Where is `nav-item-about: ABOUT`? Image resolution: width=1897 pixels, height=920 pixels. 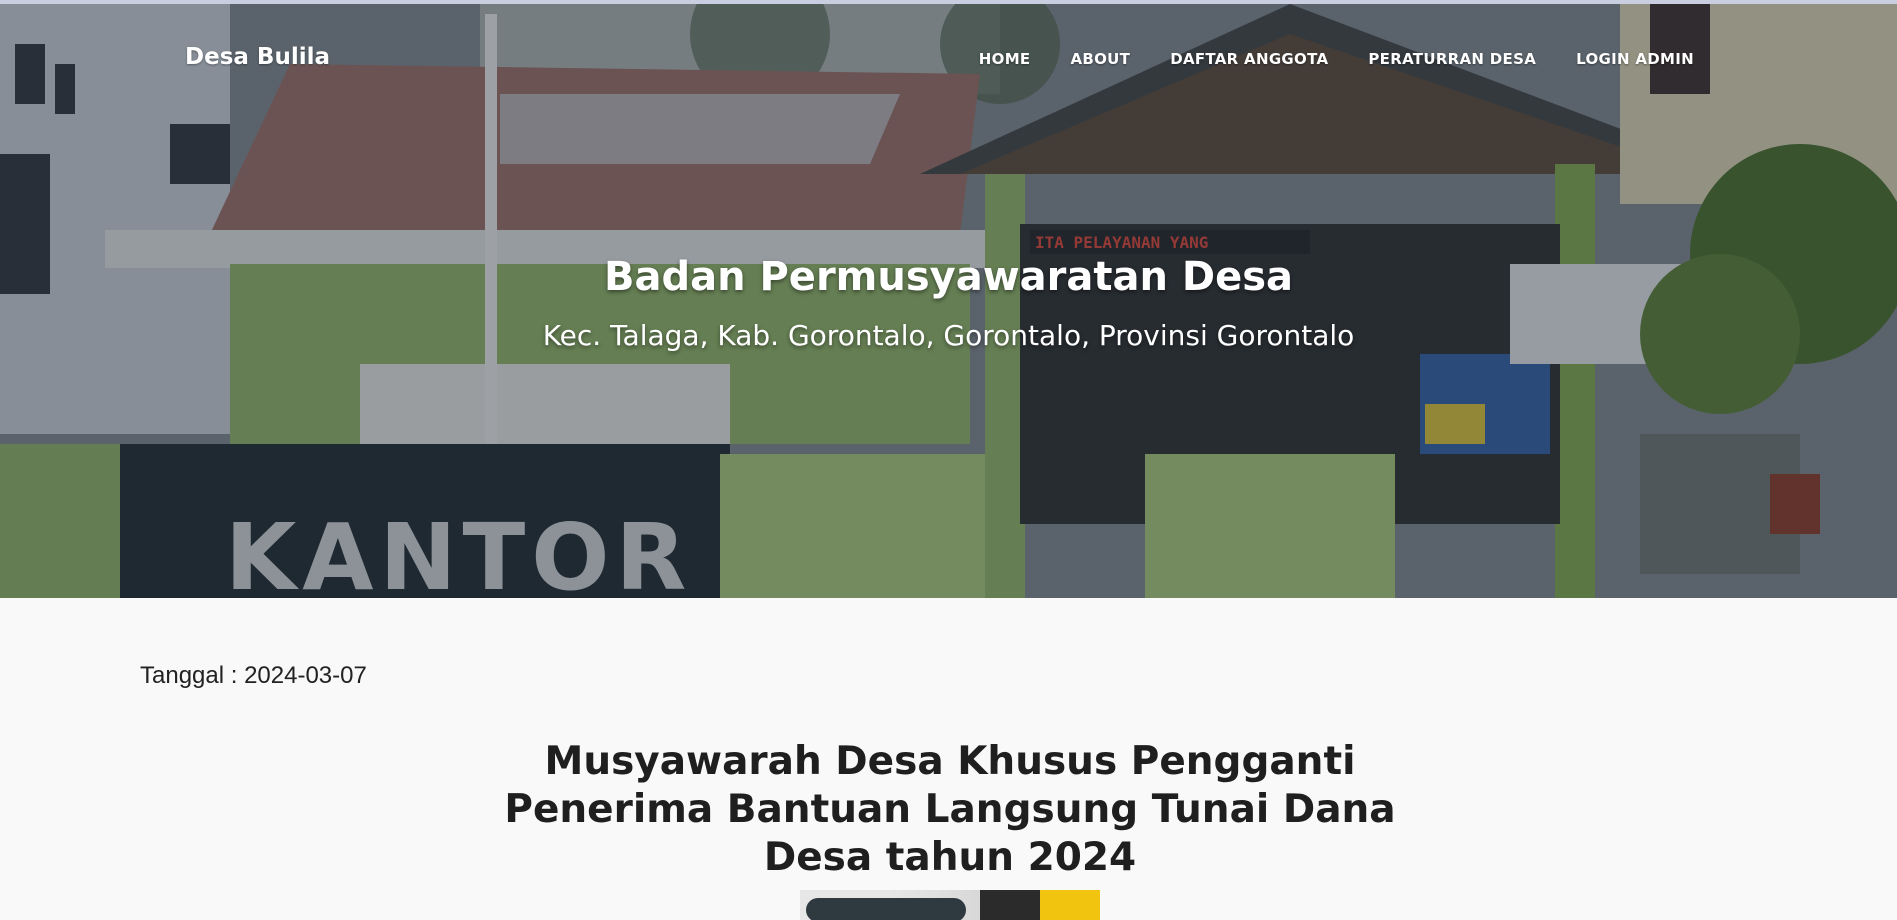
nav-item-about: ABOUT is located at coordinates (1100, 59).